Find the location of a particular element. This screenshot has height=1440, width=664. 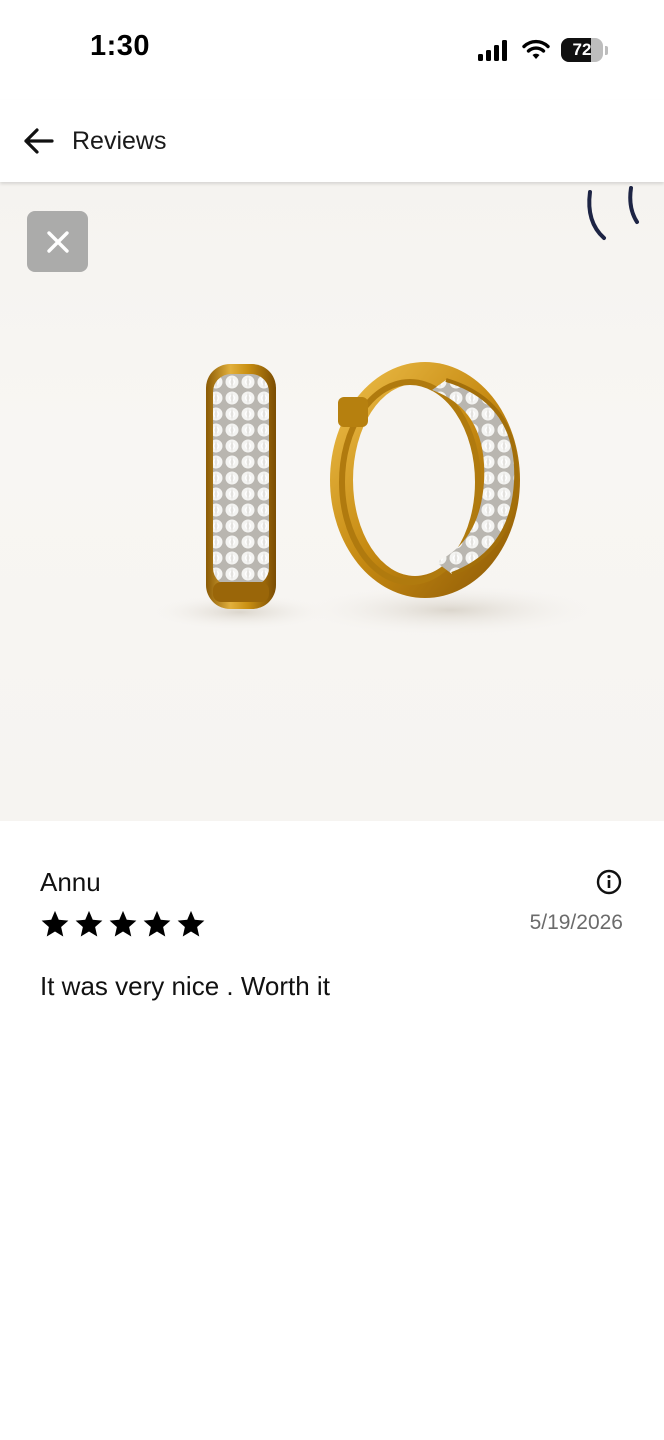

battery-icon: 72 is located at coordinates (582, 50).